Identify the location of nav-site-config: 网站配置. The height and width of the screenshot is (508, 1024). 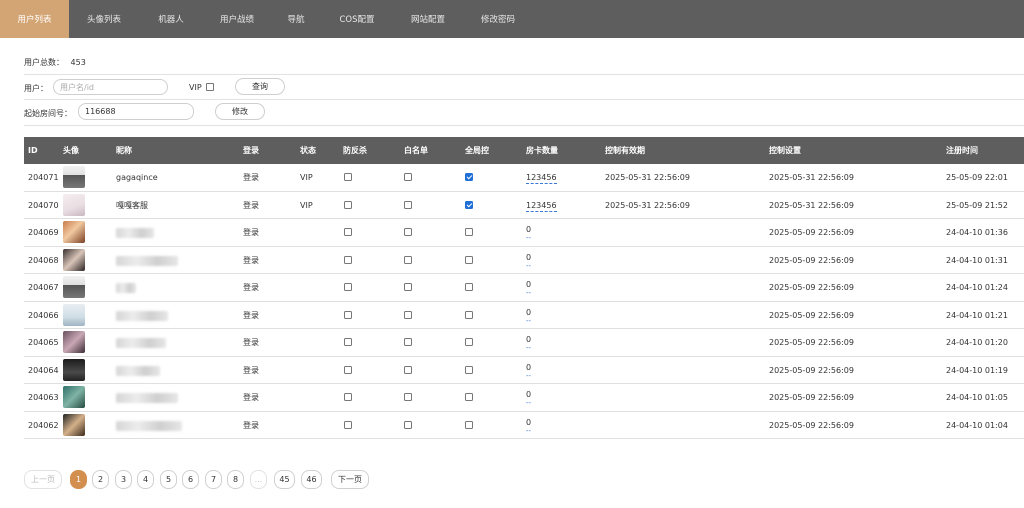
(428, 19).